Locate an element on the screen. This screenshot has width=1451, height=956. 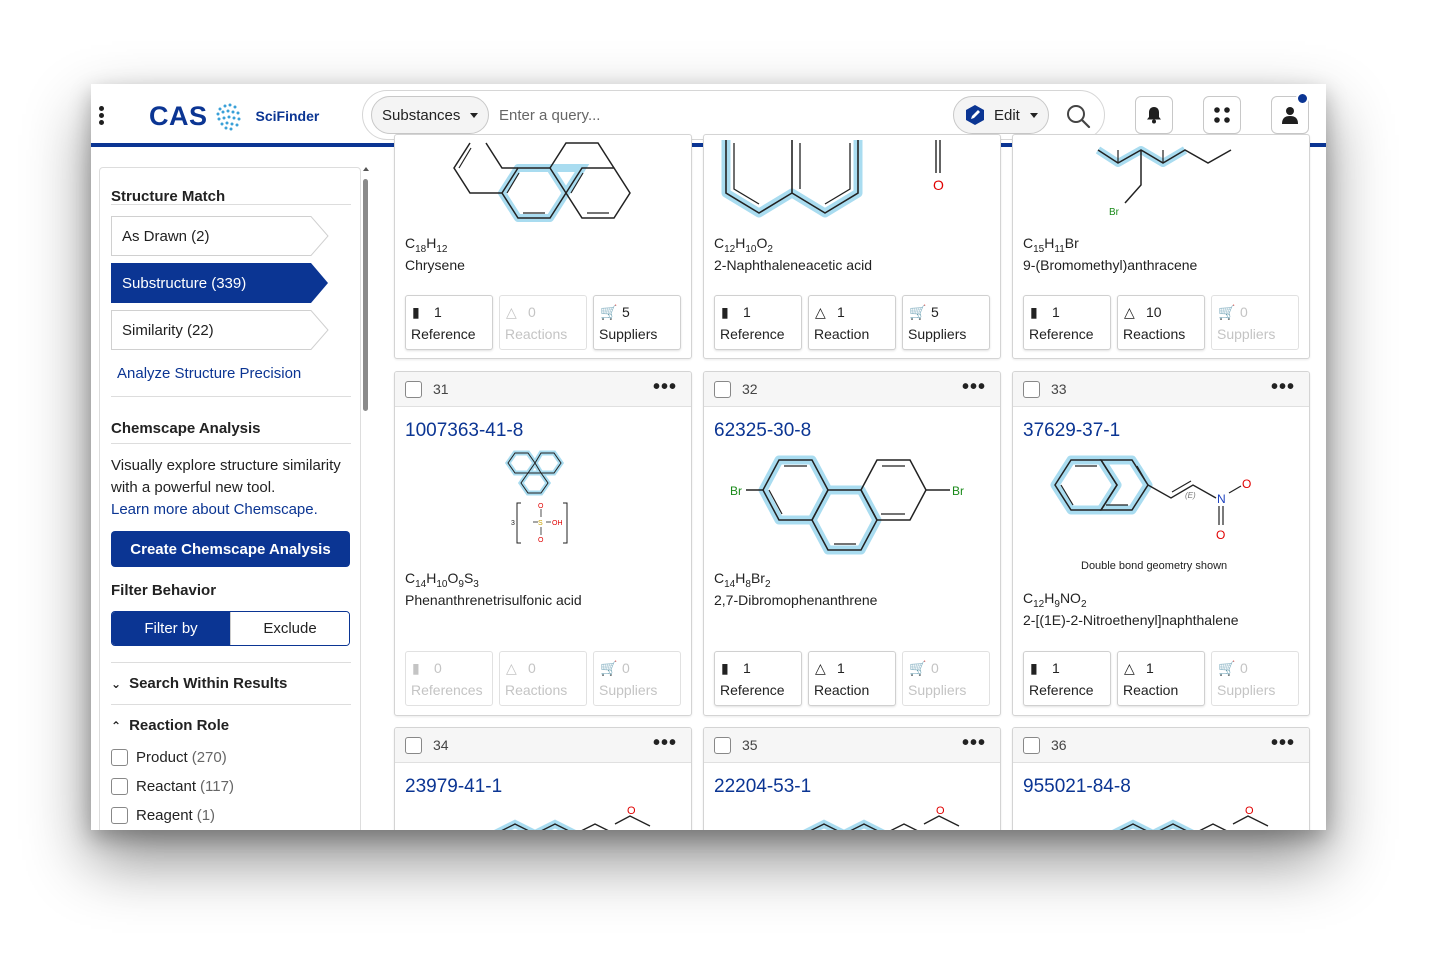
structure-image: (E) N O O is located at coordinates (1161, 505).